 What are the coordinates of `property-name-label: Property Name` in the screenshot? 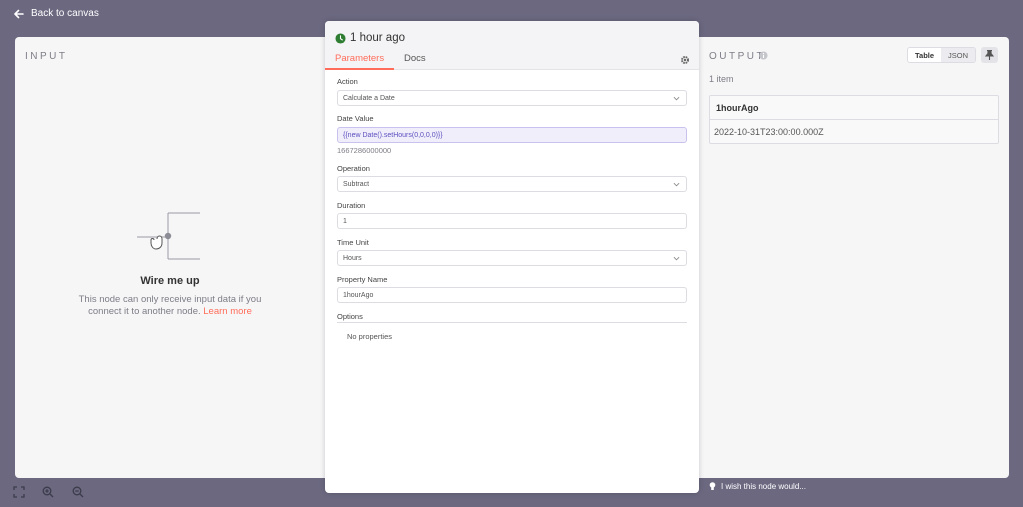 It's located at (362, 279).